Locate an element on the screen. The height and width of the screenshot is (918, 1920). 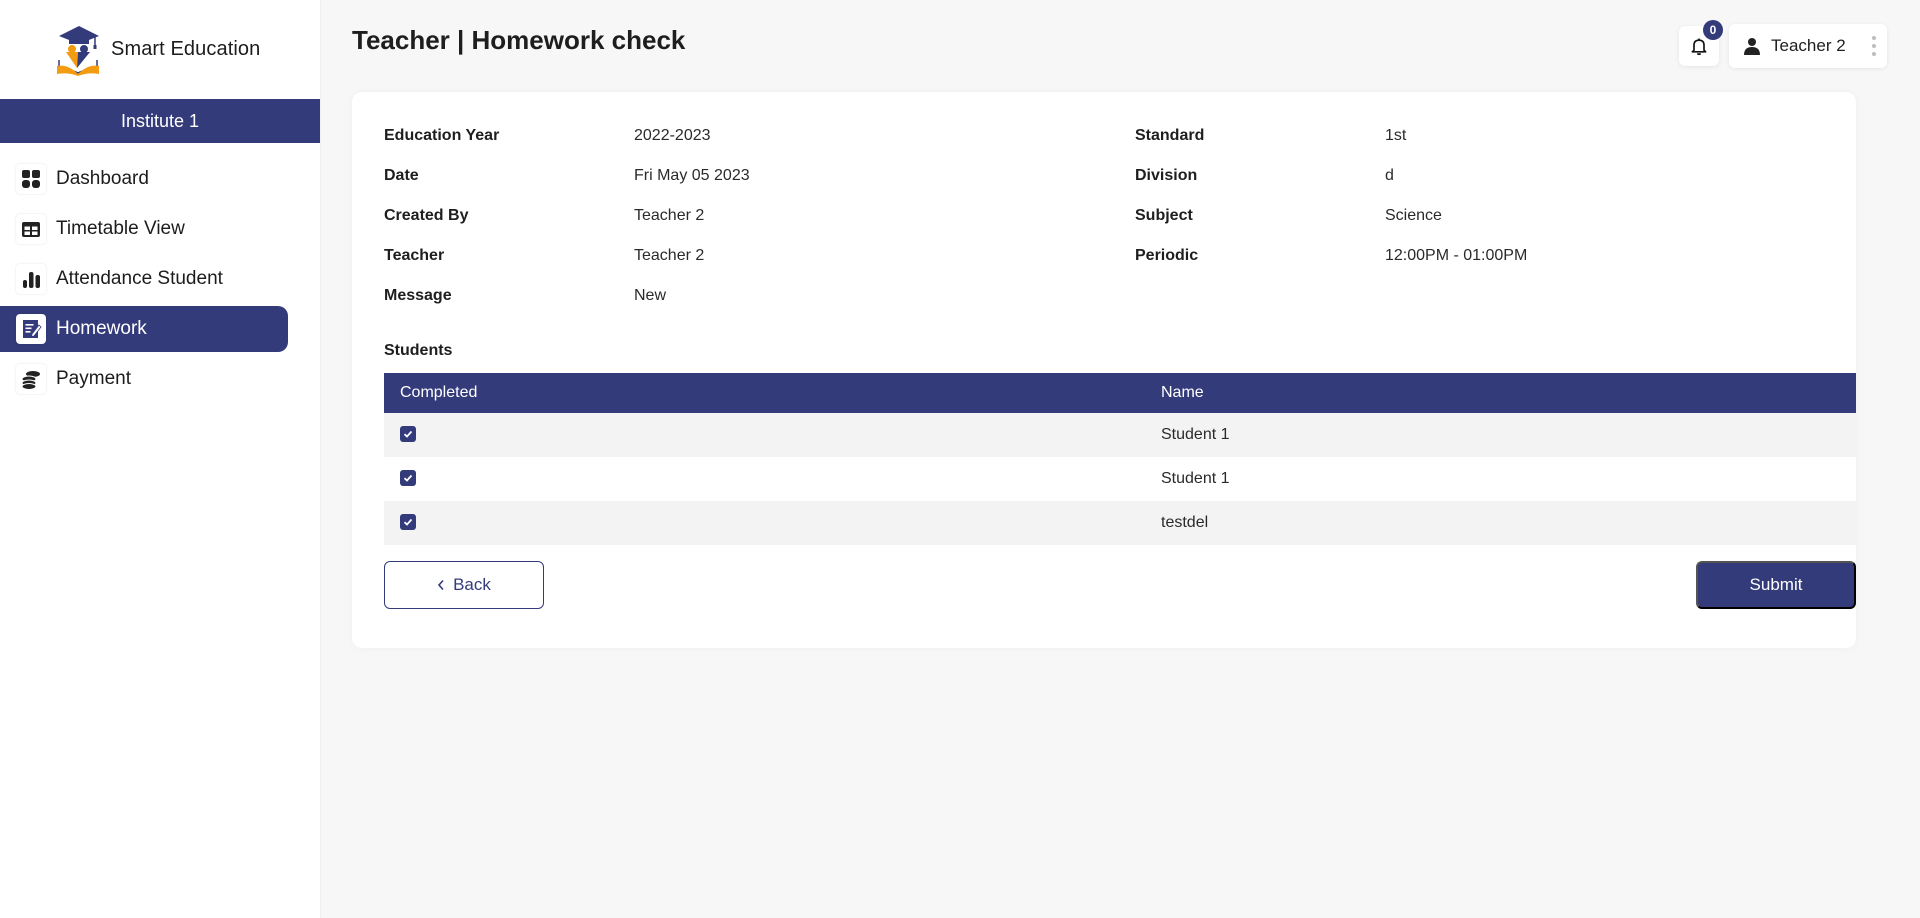
sidebar-item-homework: Homework is located at coordinates (144, 329).